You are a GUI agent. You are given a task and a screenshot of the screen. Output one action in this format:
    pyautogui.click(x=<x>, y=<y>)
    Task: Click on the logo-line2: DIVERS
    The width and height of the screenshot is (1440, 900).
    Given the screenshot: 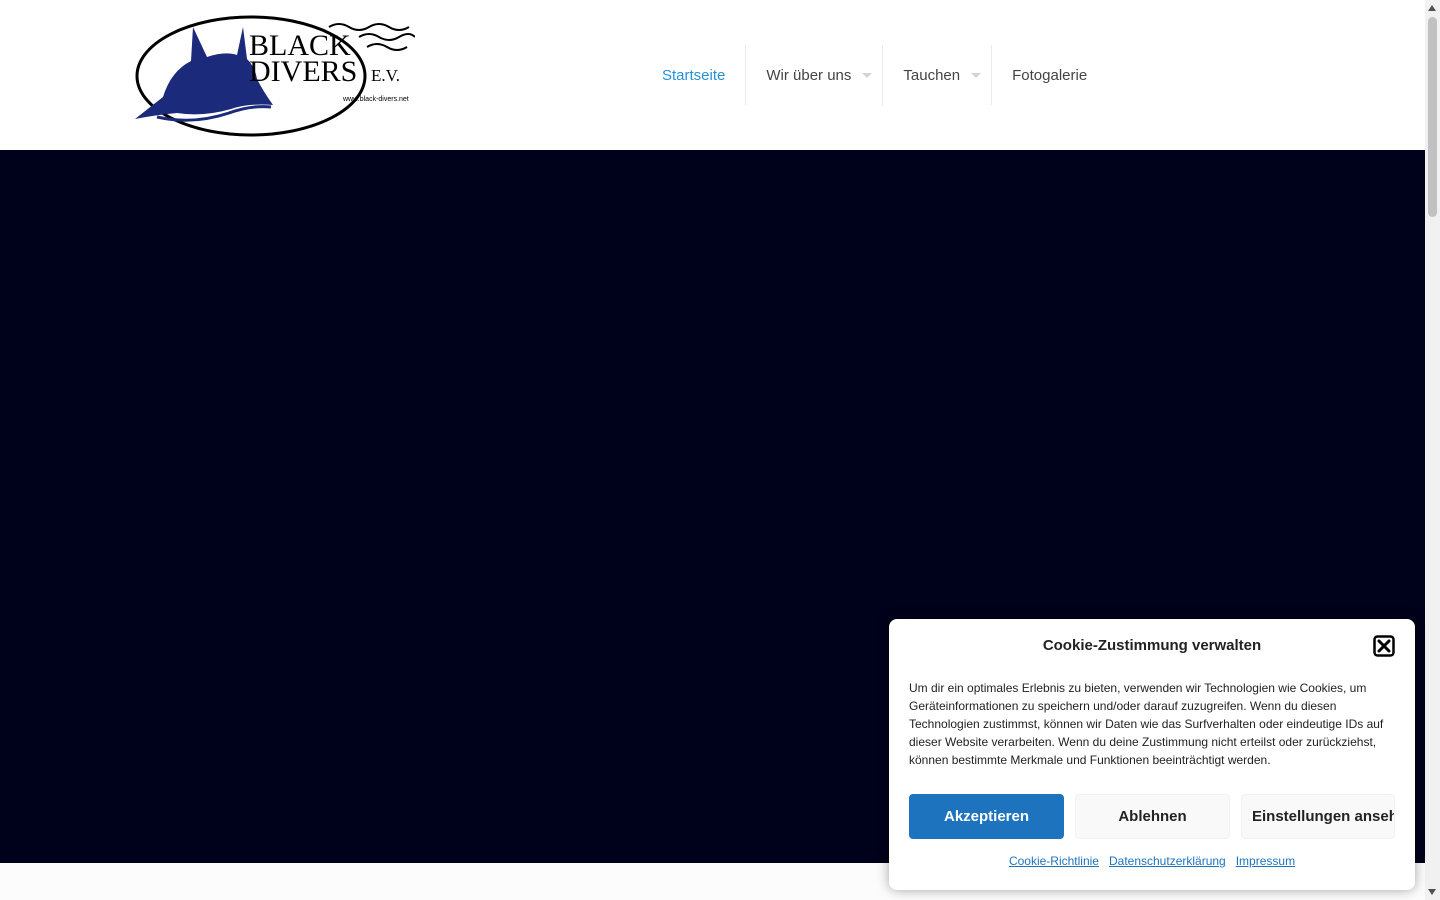 What is the action you would take?
    pyautogui.click(x=303, y=71)
    